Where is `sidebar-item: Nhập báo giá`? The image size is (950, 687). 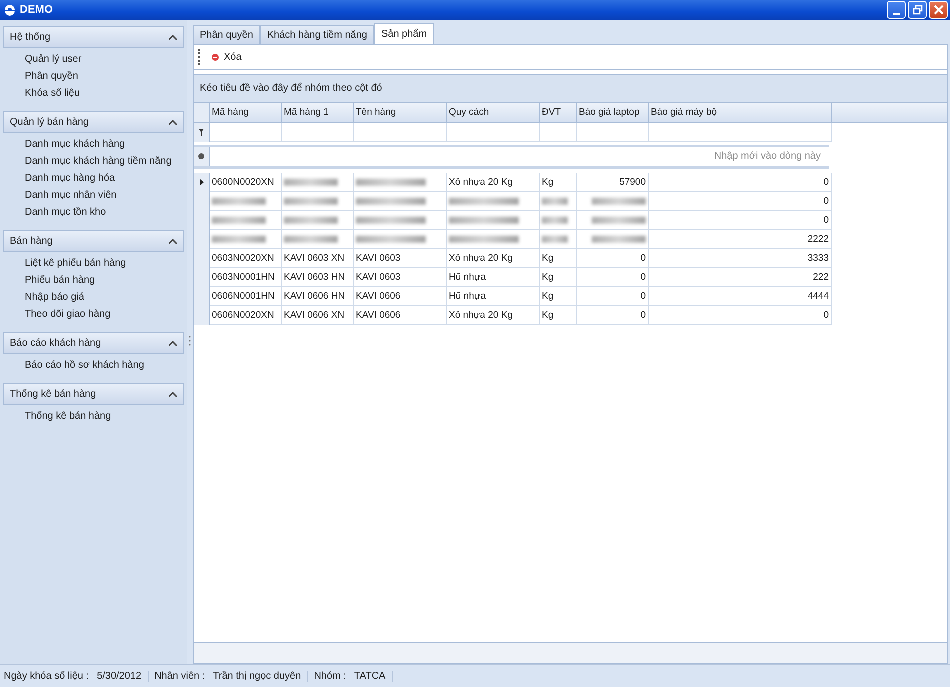
sidebar-item: Nhập báo giá is located at coordinates (104, 298).